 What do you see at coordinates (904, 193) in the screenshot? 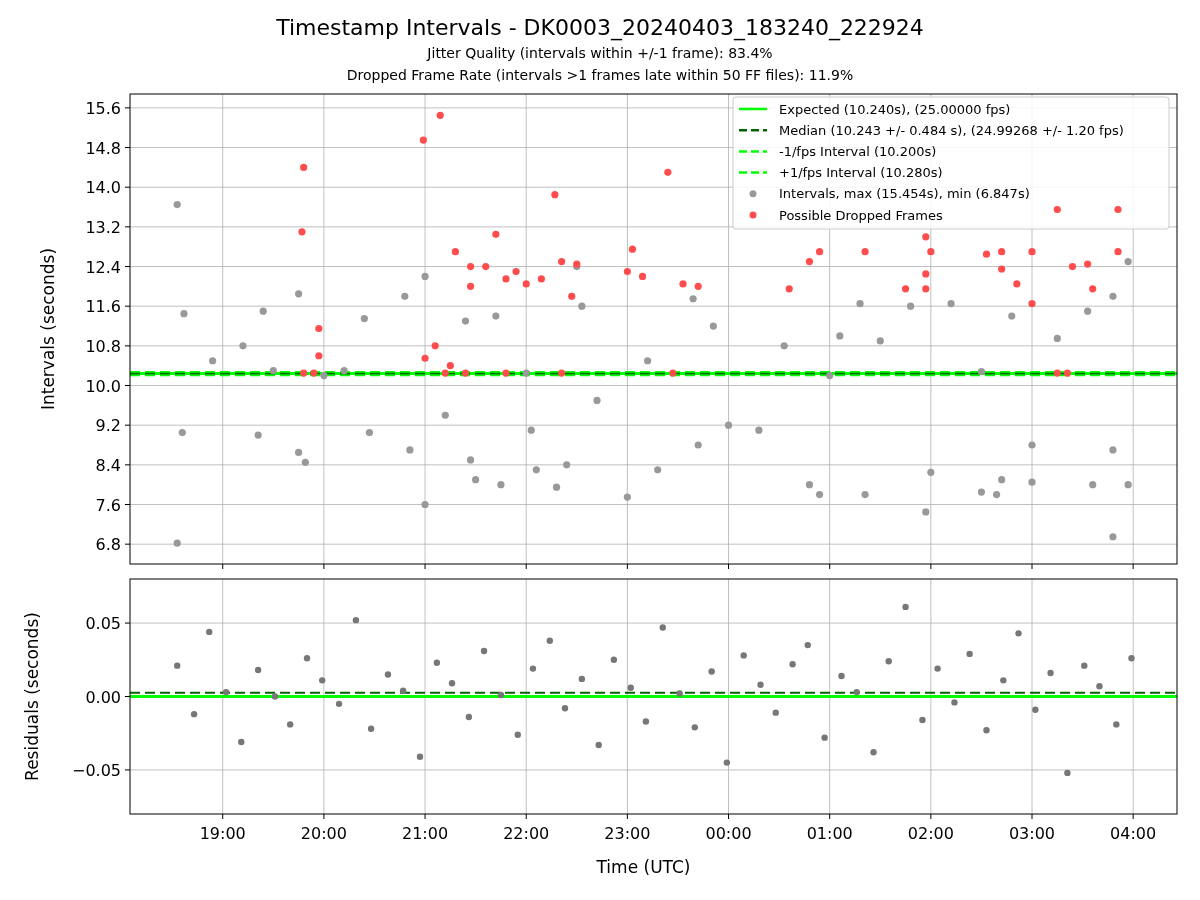
I see `legend-label: Intervals, max (15.454s), min (6.847s)` at bounding box center [904, 193].